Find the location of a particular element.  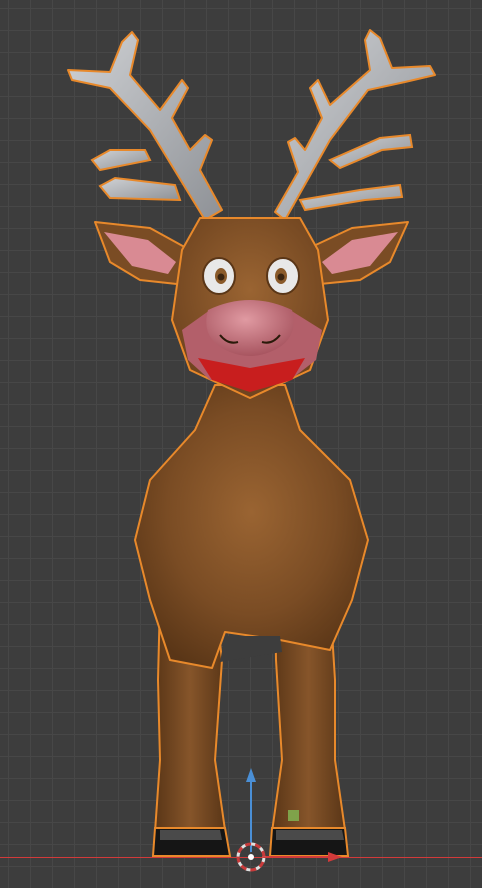

left-antler is located at coordinates (145, 126).